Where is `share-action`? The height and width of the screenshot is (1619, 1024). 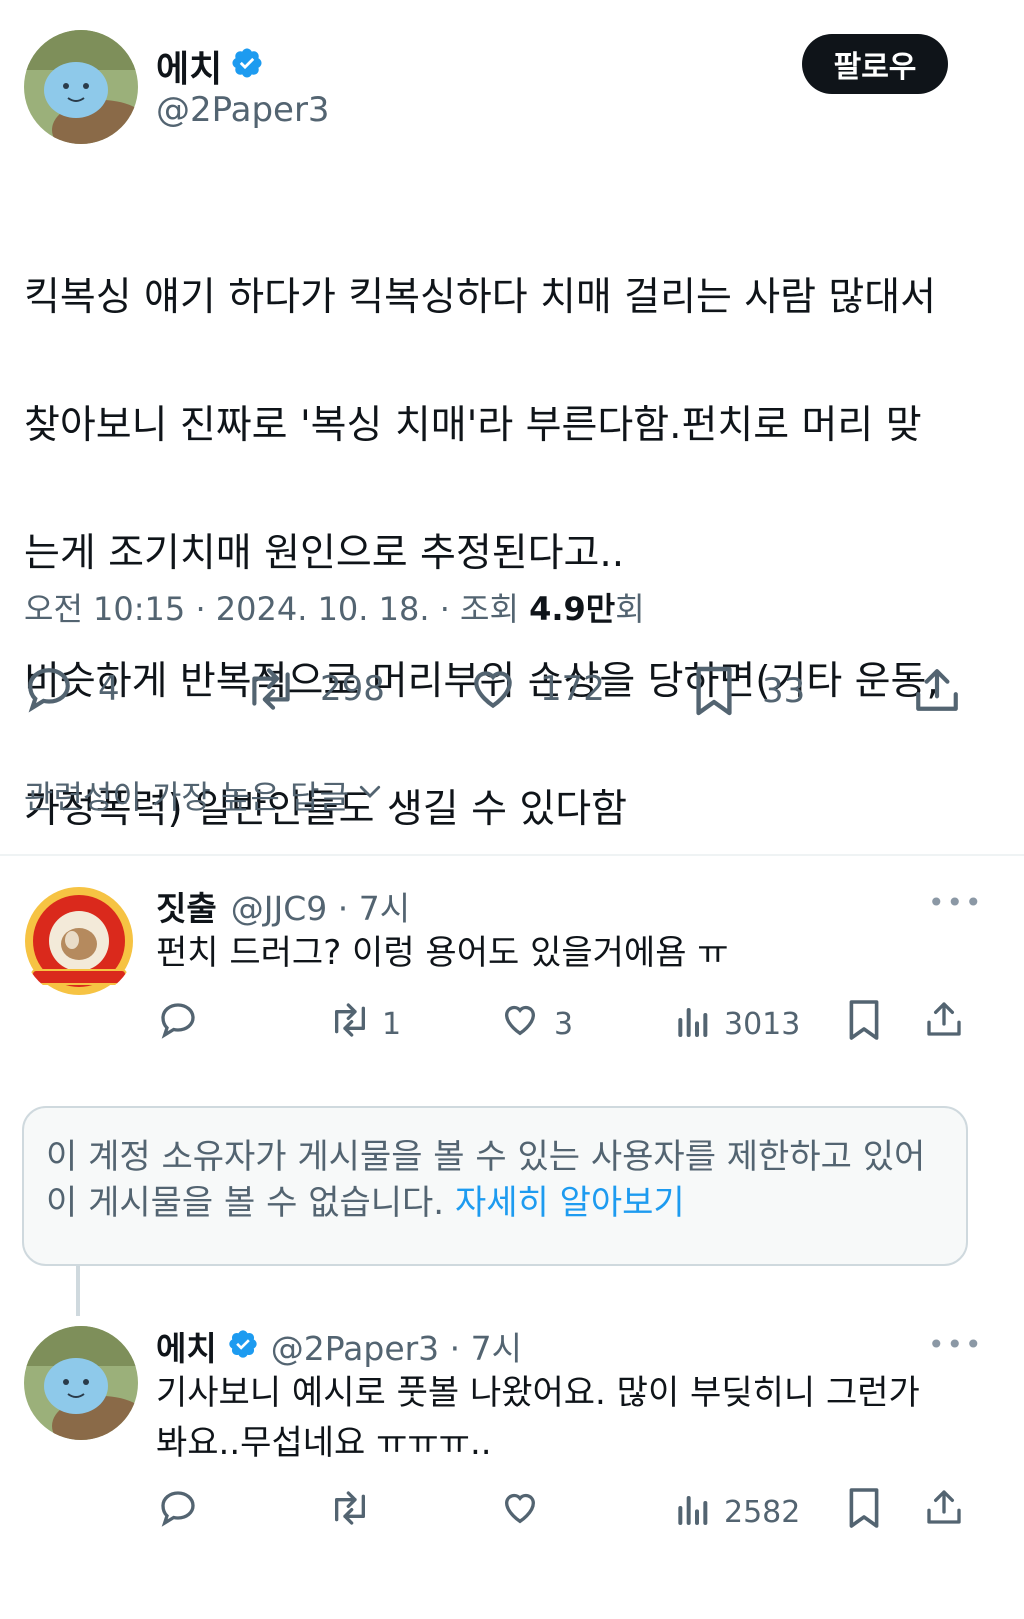 share-action is located at coordinates (937, 690).